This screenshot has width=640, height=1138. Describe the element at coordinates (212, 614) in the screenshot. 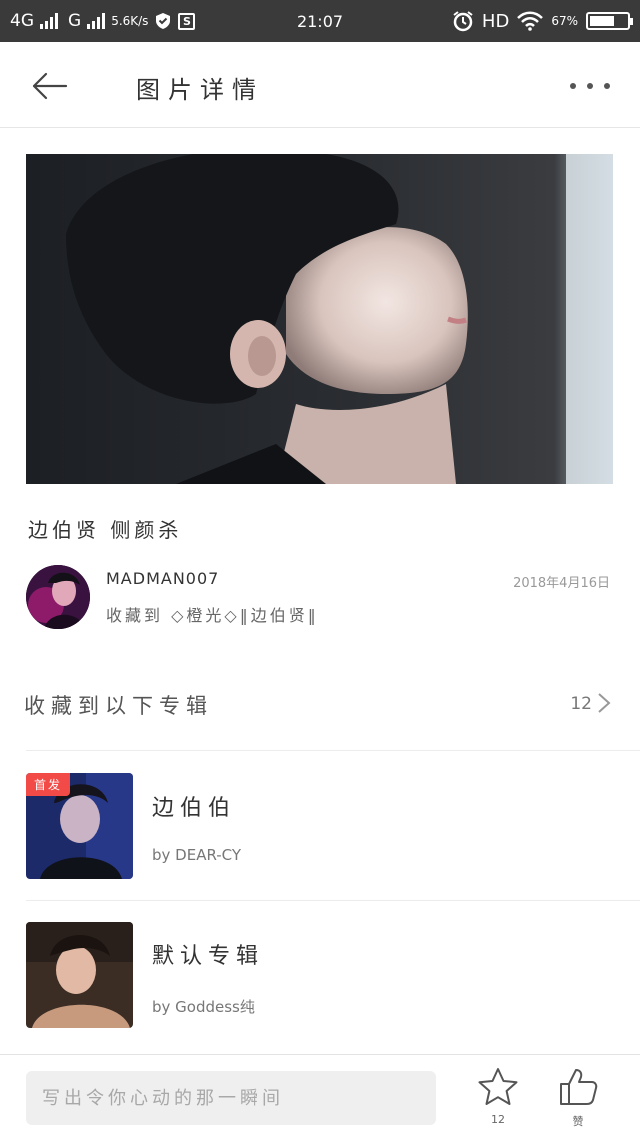

I see `collected-to-album-link: 收藏到 ◇橙光◇‖边伯贤‖` at that location.